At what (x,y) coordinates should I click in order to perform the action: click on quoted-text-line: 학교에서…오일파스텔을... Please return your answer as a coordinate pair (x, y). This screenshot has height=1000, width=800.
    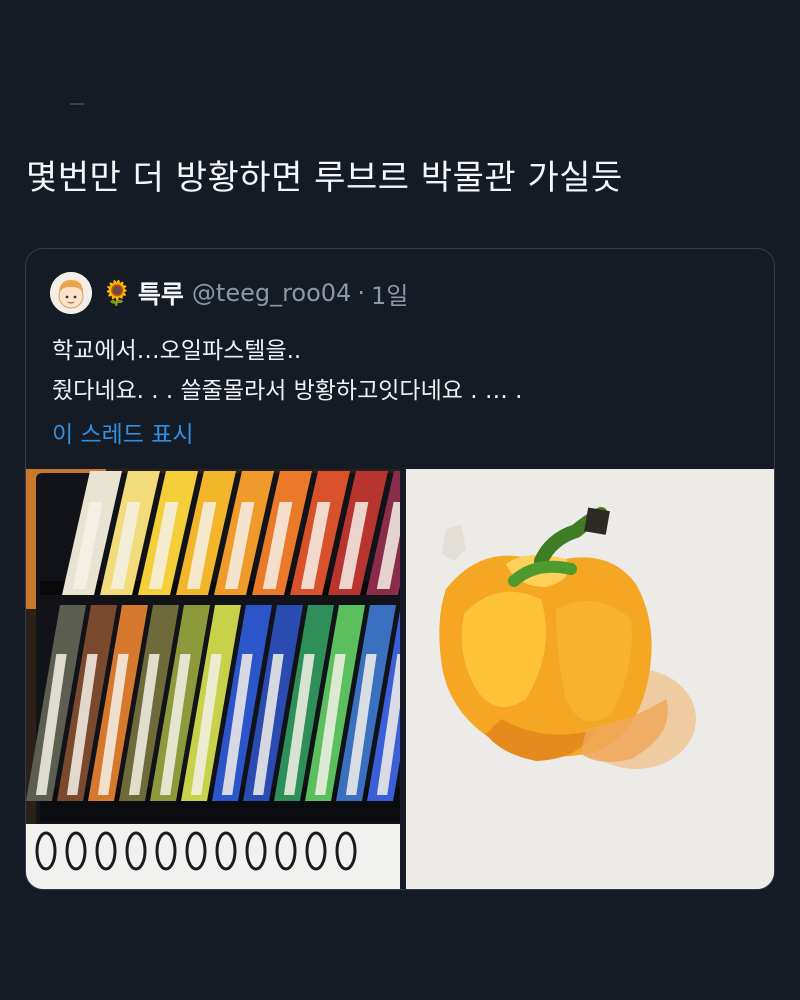
    Looking at the image, I should click on (177, 351).